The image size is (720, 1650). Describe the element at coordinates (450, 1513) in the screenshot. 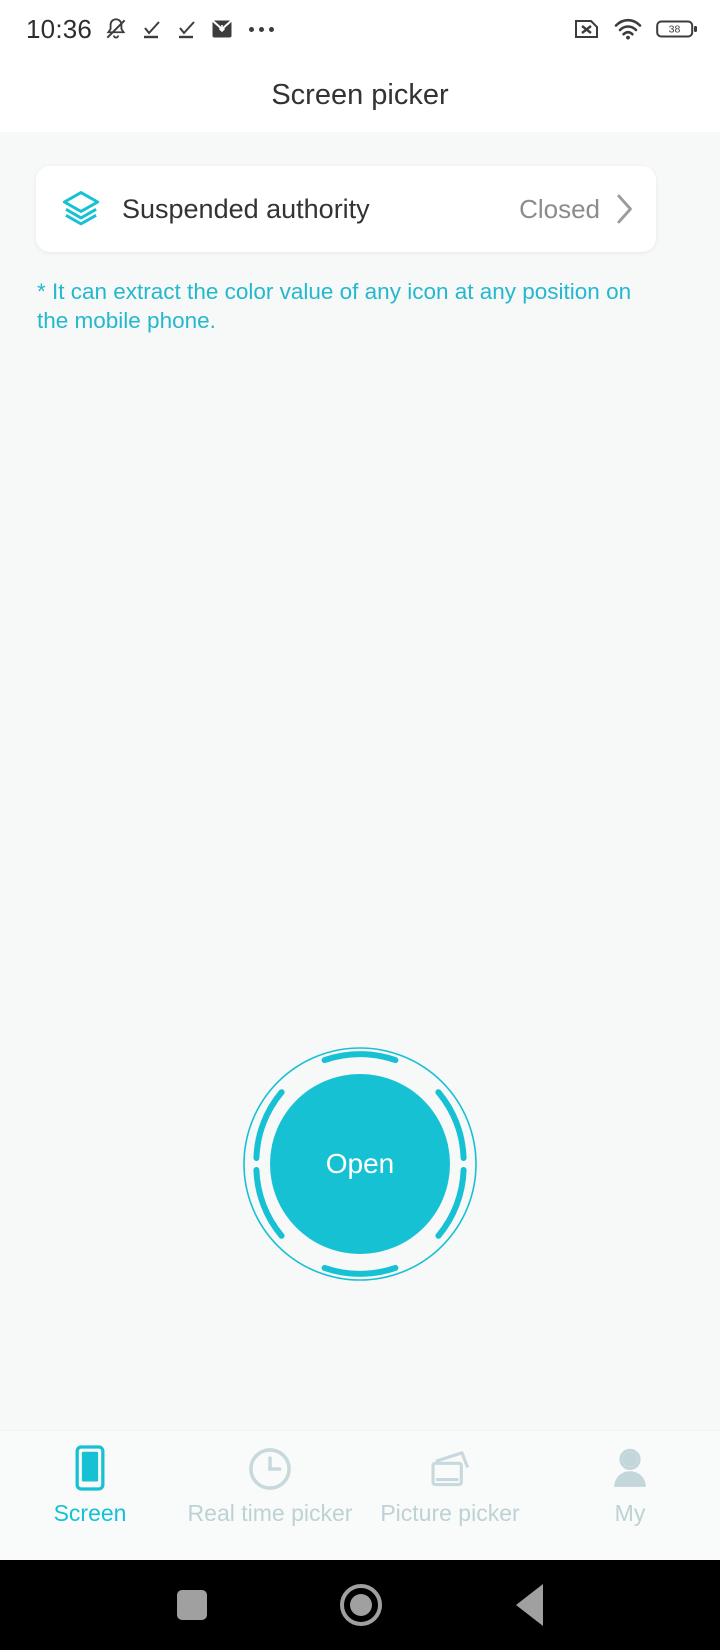

I see `tab-picture-picker-label: Picture picker` at that location.